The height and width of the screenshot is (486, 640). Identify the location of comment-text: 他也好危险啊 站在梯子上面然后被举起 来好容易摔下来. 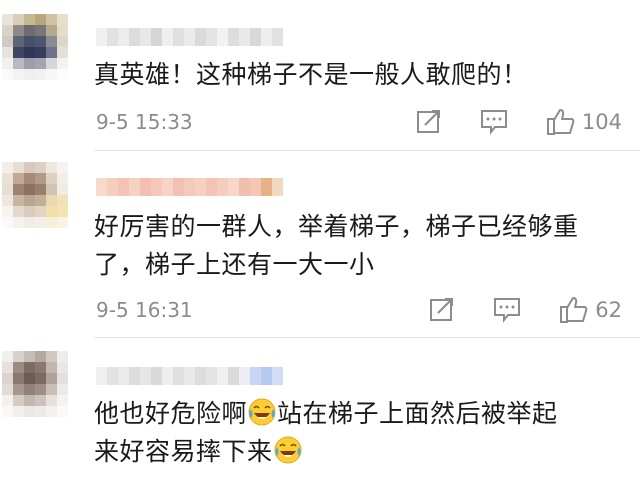
(357, 433).